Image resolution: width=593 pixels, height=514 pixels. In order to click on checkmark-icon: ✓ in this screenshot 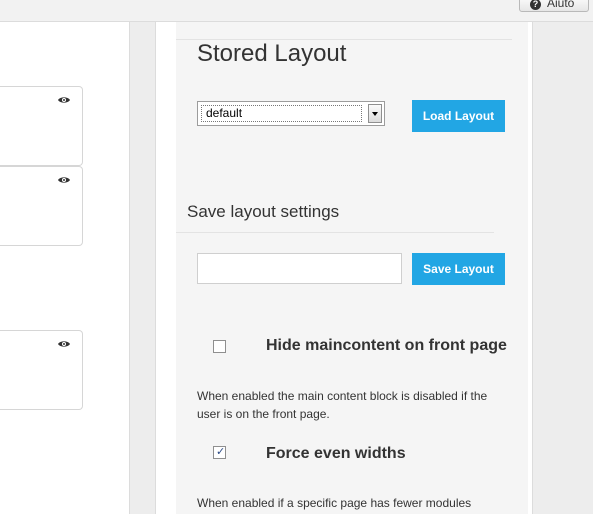, I will do `click(221, 452)`.